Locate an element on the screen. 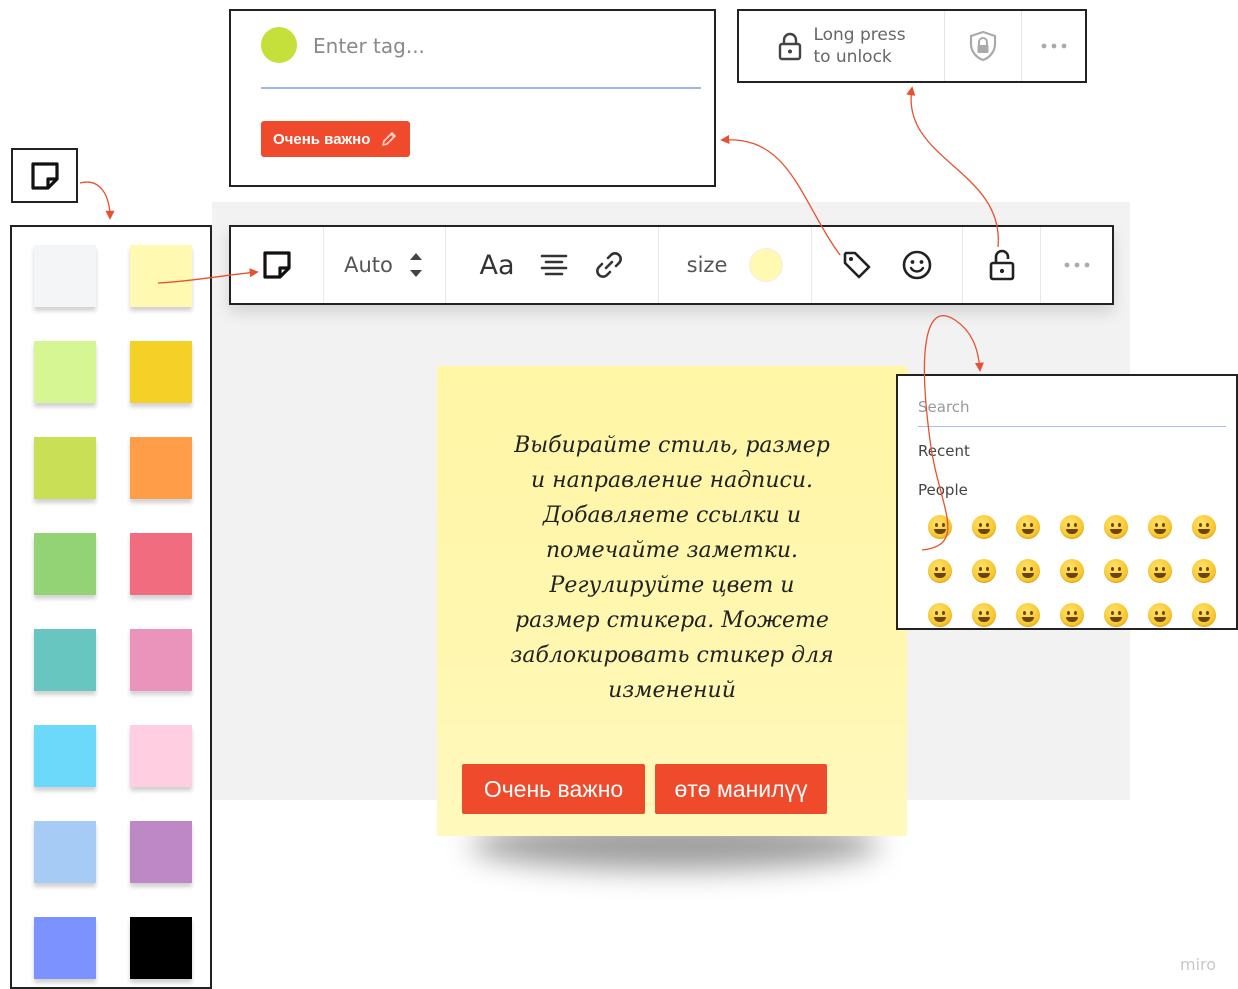 This screenshot has height=989, width=1238. more-options-button is located at coordinates (1053, 46).